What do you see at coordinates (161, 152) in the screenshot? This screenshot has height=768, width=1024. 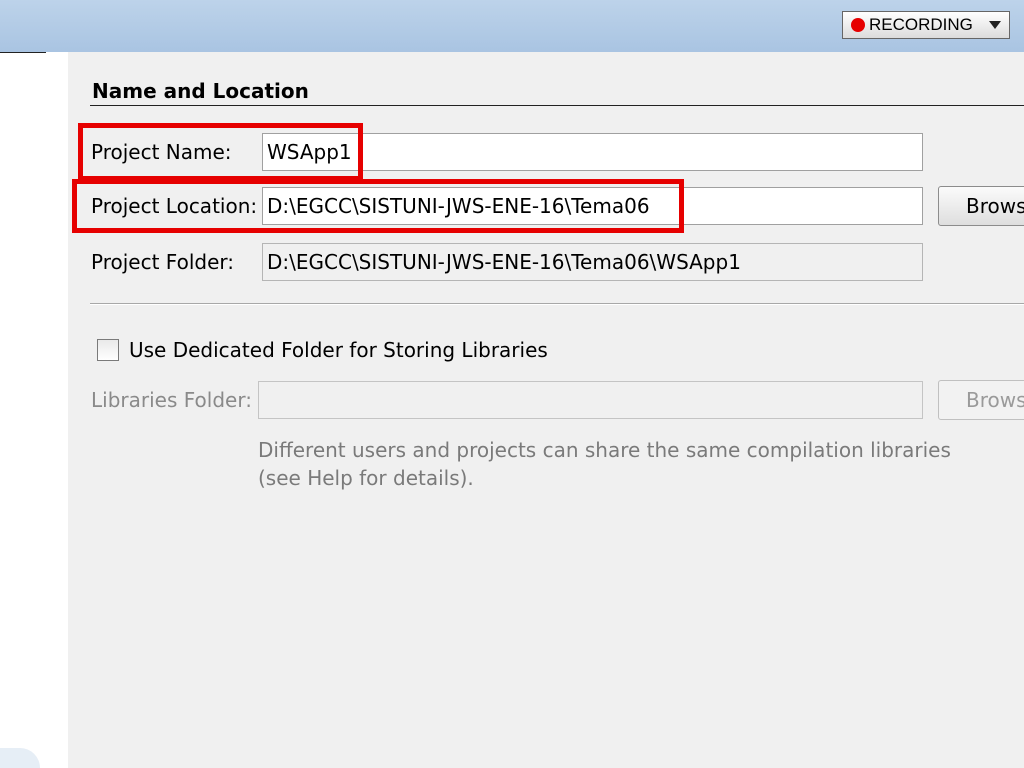 I see `project-name-label: Project Name:` at bounding box center [161, 152].